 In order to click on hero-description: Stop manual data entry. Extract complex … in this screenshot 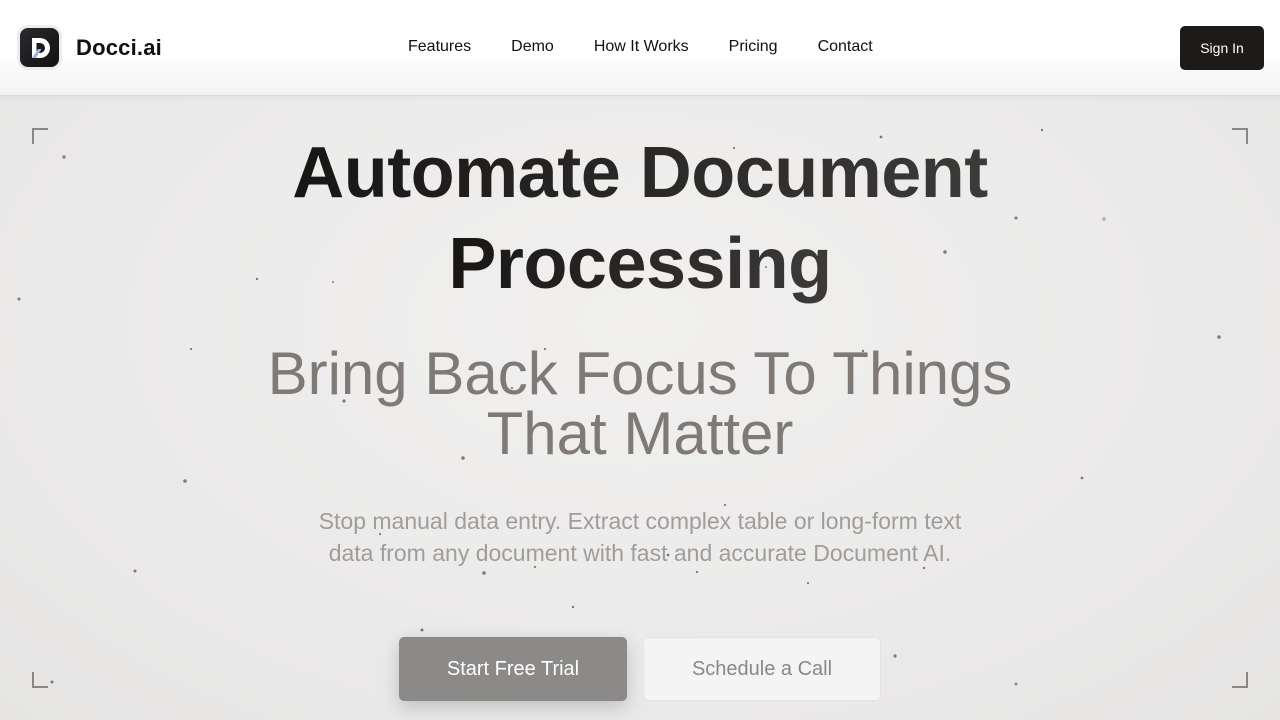, I will do `click(640, 537)`.